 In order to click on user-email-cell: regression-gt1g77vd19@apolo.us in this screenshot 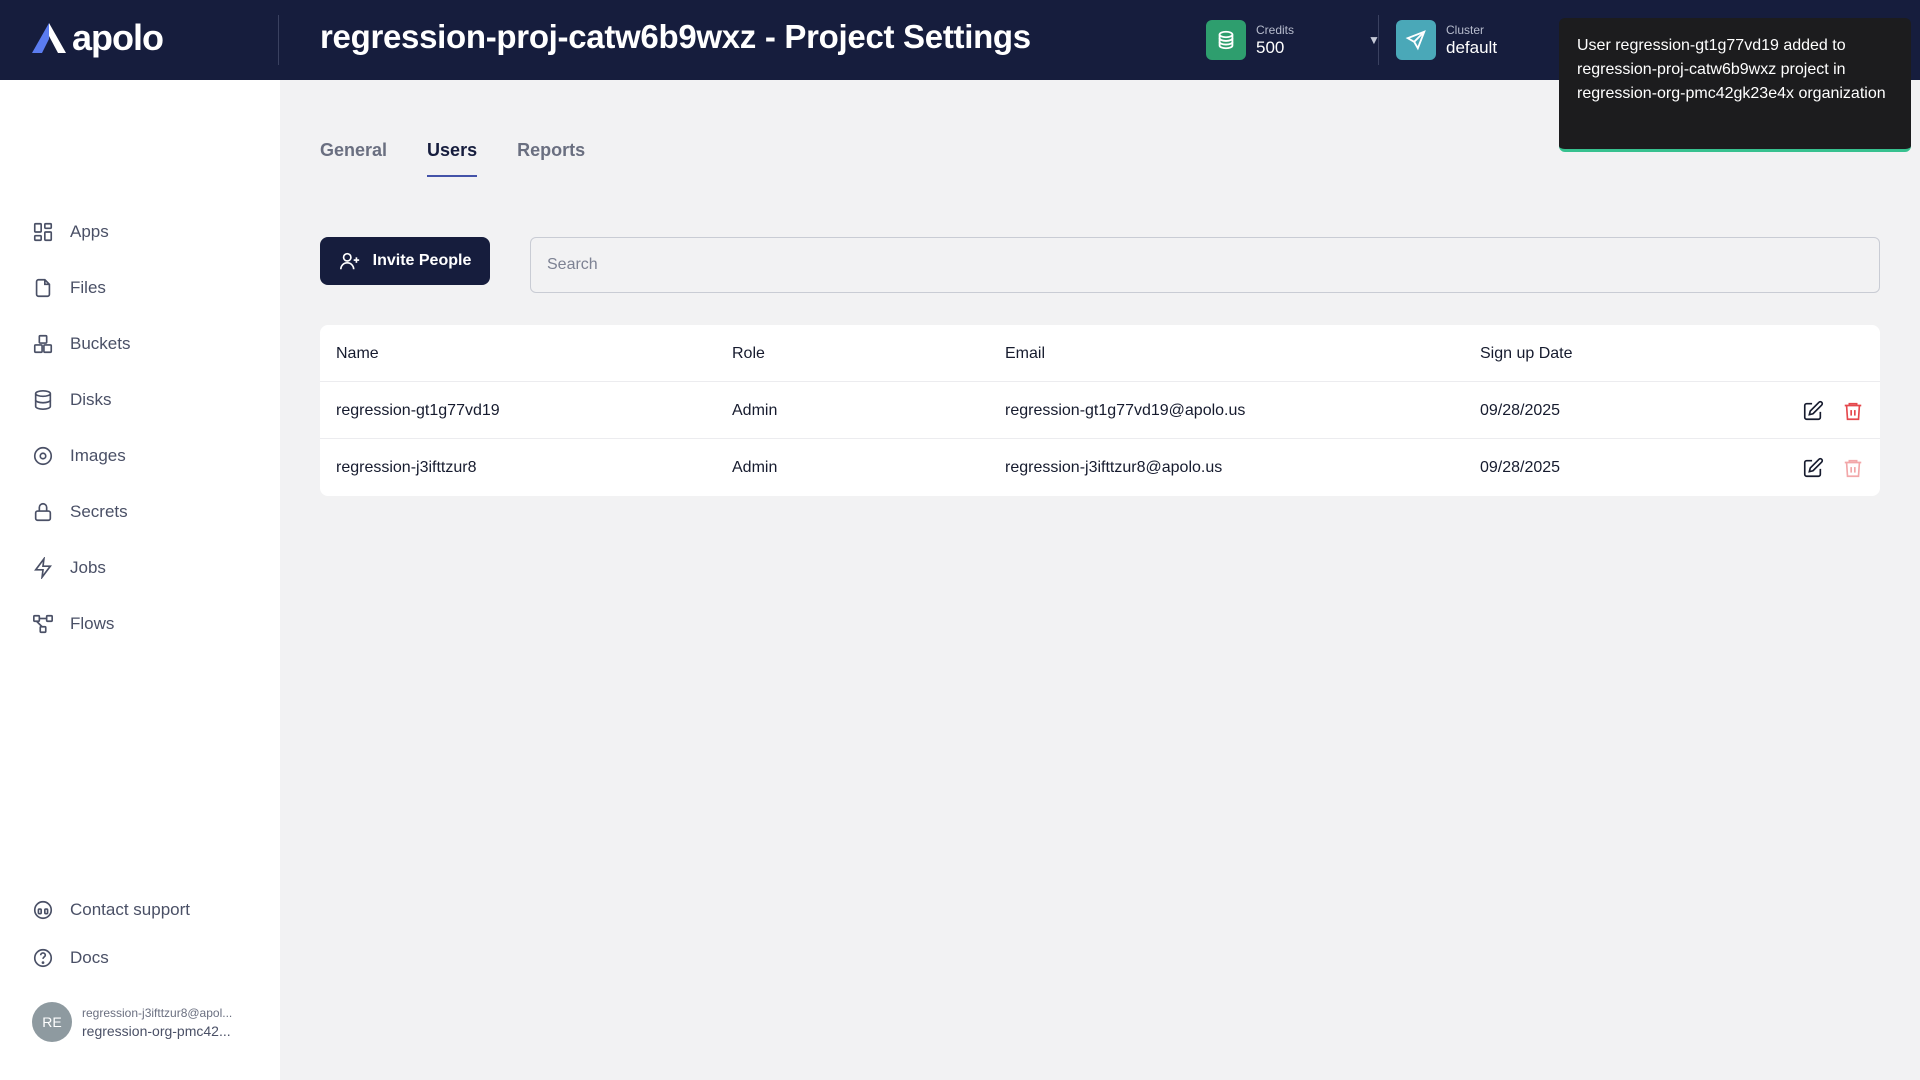, I will do `click(1125, 410)`.